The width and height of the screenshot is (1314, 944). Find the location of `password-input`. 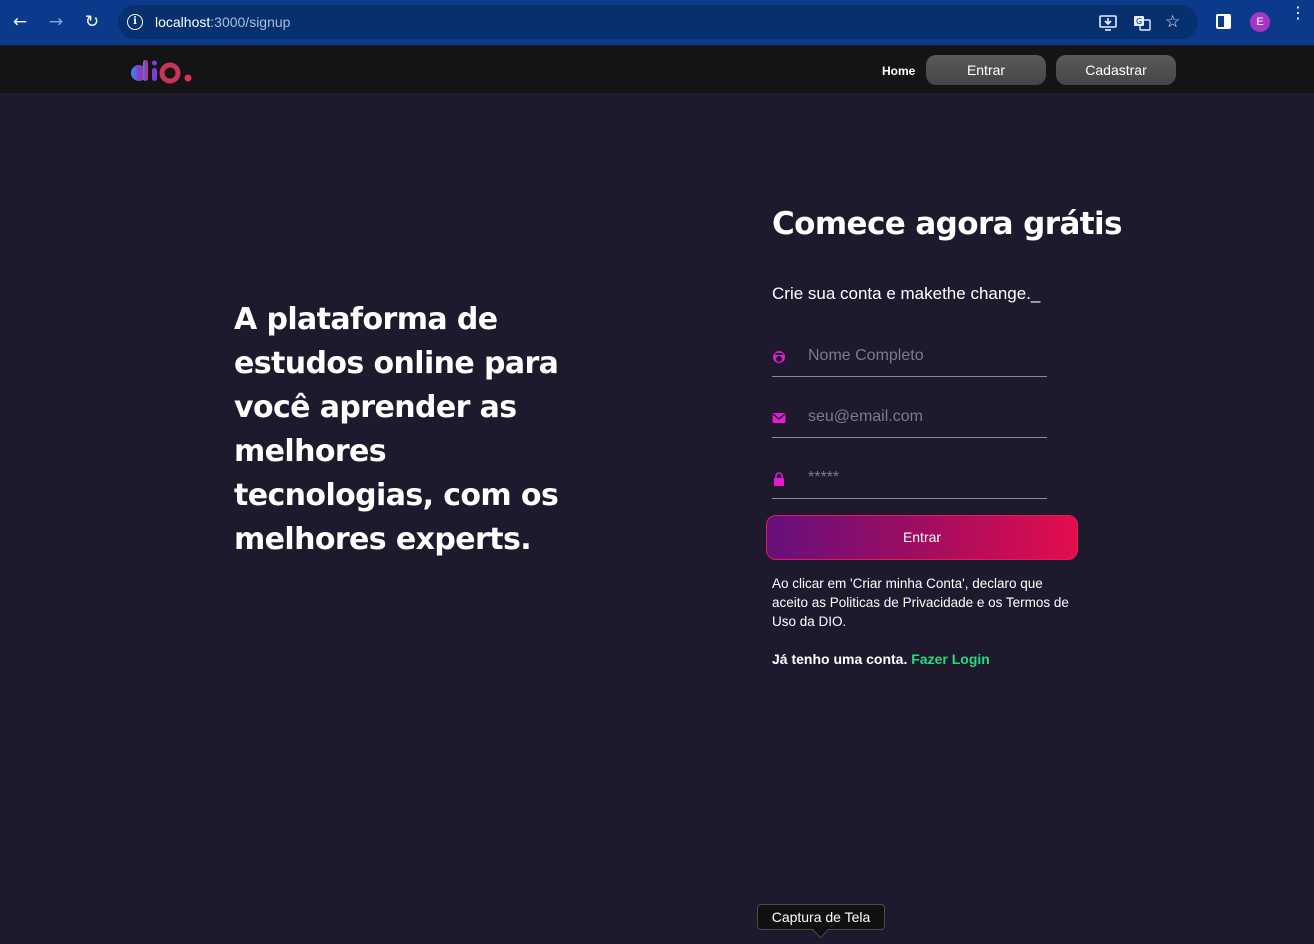

password-input is located at coordinates (923, 478).